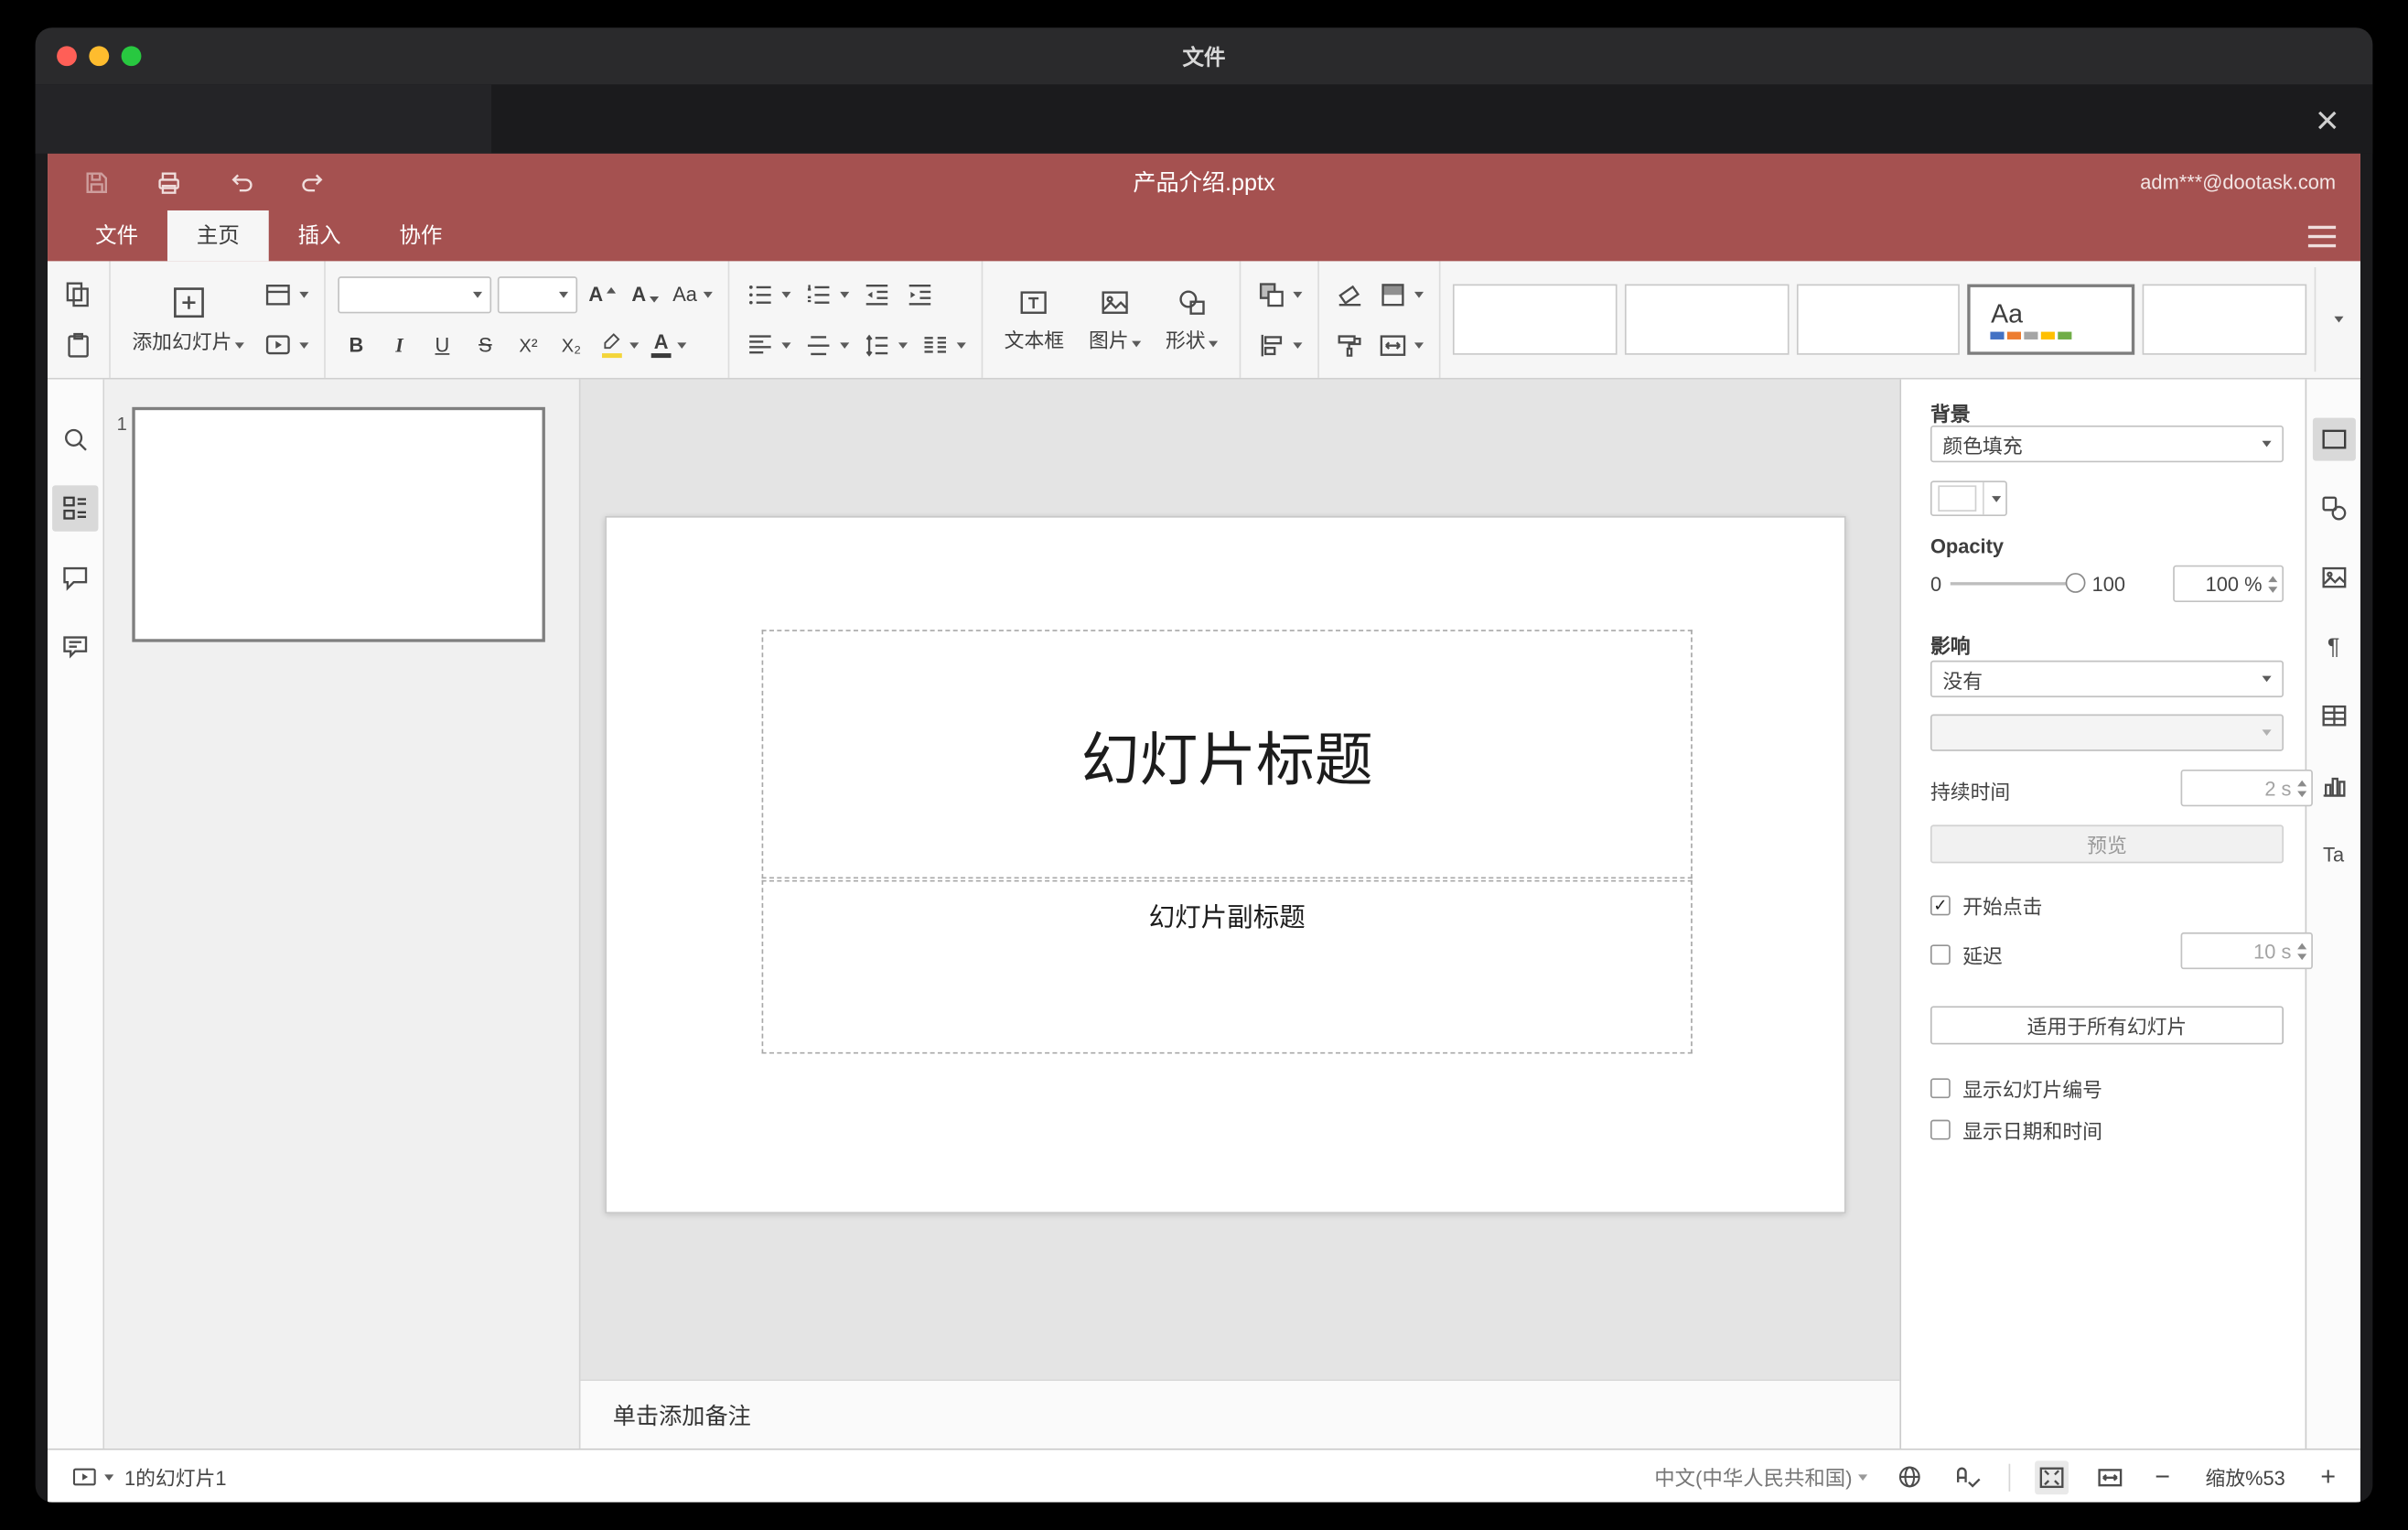 The width and height of the screenshot is (2408, 1530). What do you see at coordinates (1034, 319) in the screenshot?
I see `insert-textbox-button: 文本框` at bounding box center [1034, 319].